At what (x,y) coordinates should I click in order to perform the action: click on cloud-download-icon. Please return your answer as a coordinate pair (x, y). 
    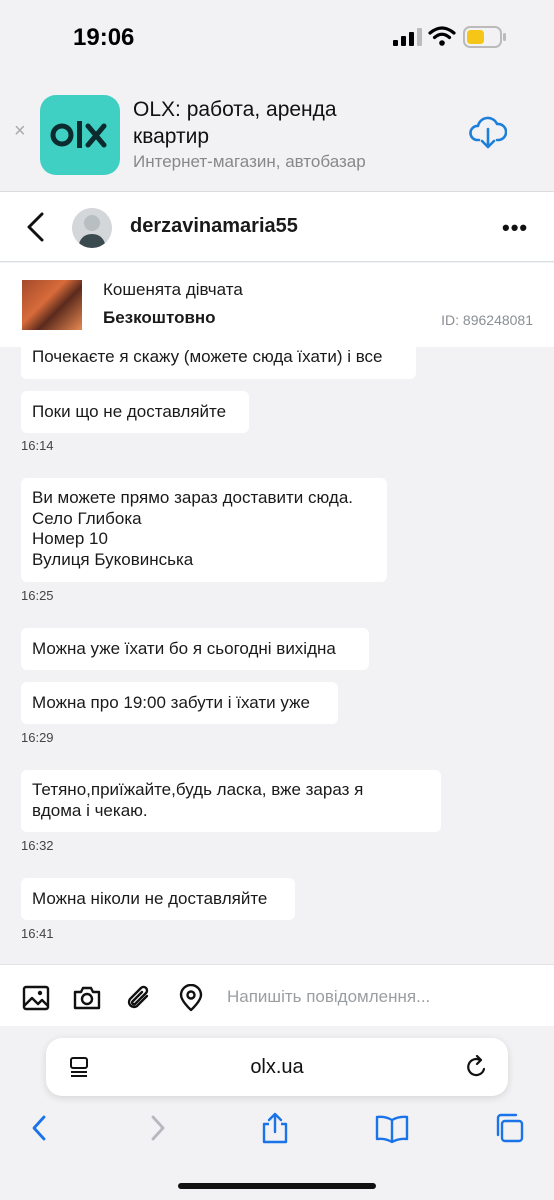
    Looking at the image, I should click on (488, 132).